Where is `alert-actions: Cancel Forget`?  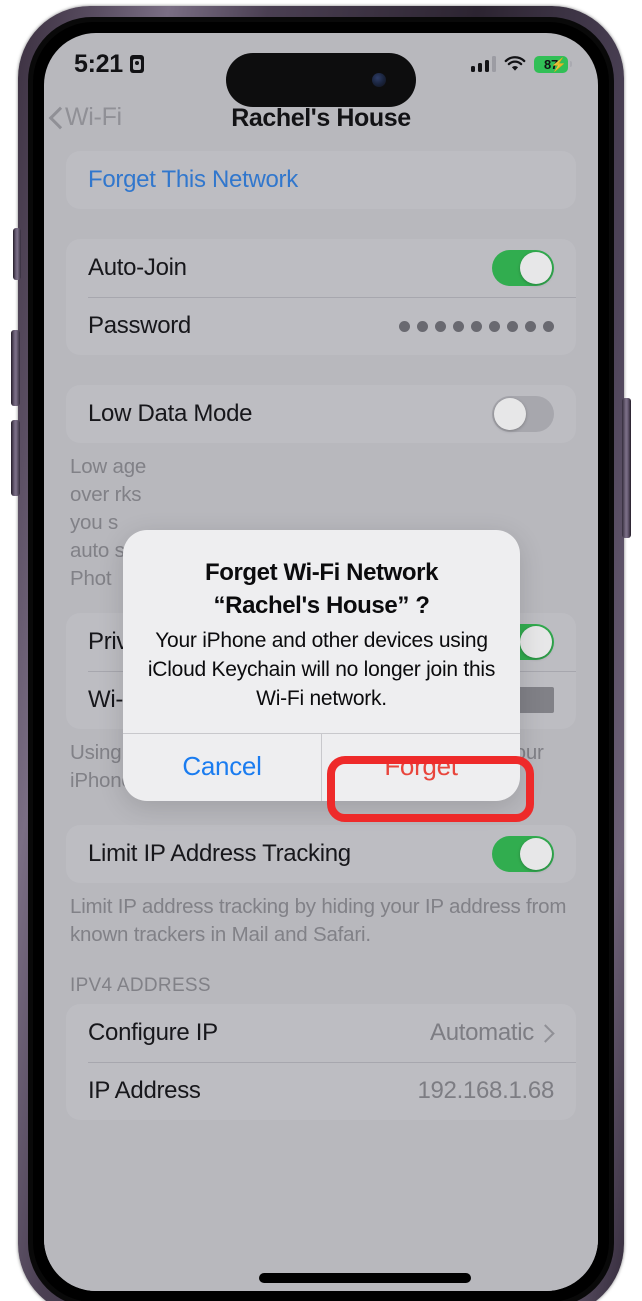
alert-actions: Cancel Forget is located at coordinates (321, 767).